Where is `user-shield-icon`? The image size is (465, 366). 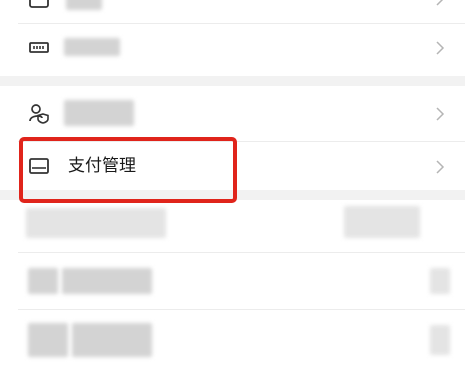 user-shield-icon is located at coordinates (39, 114).